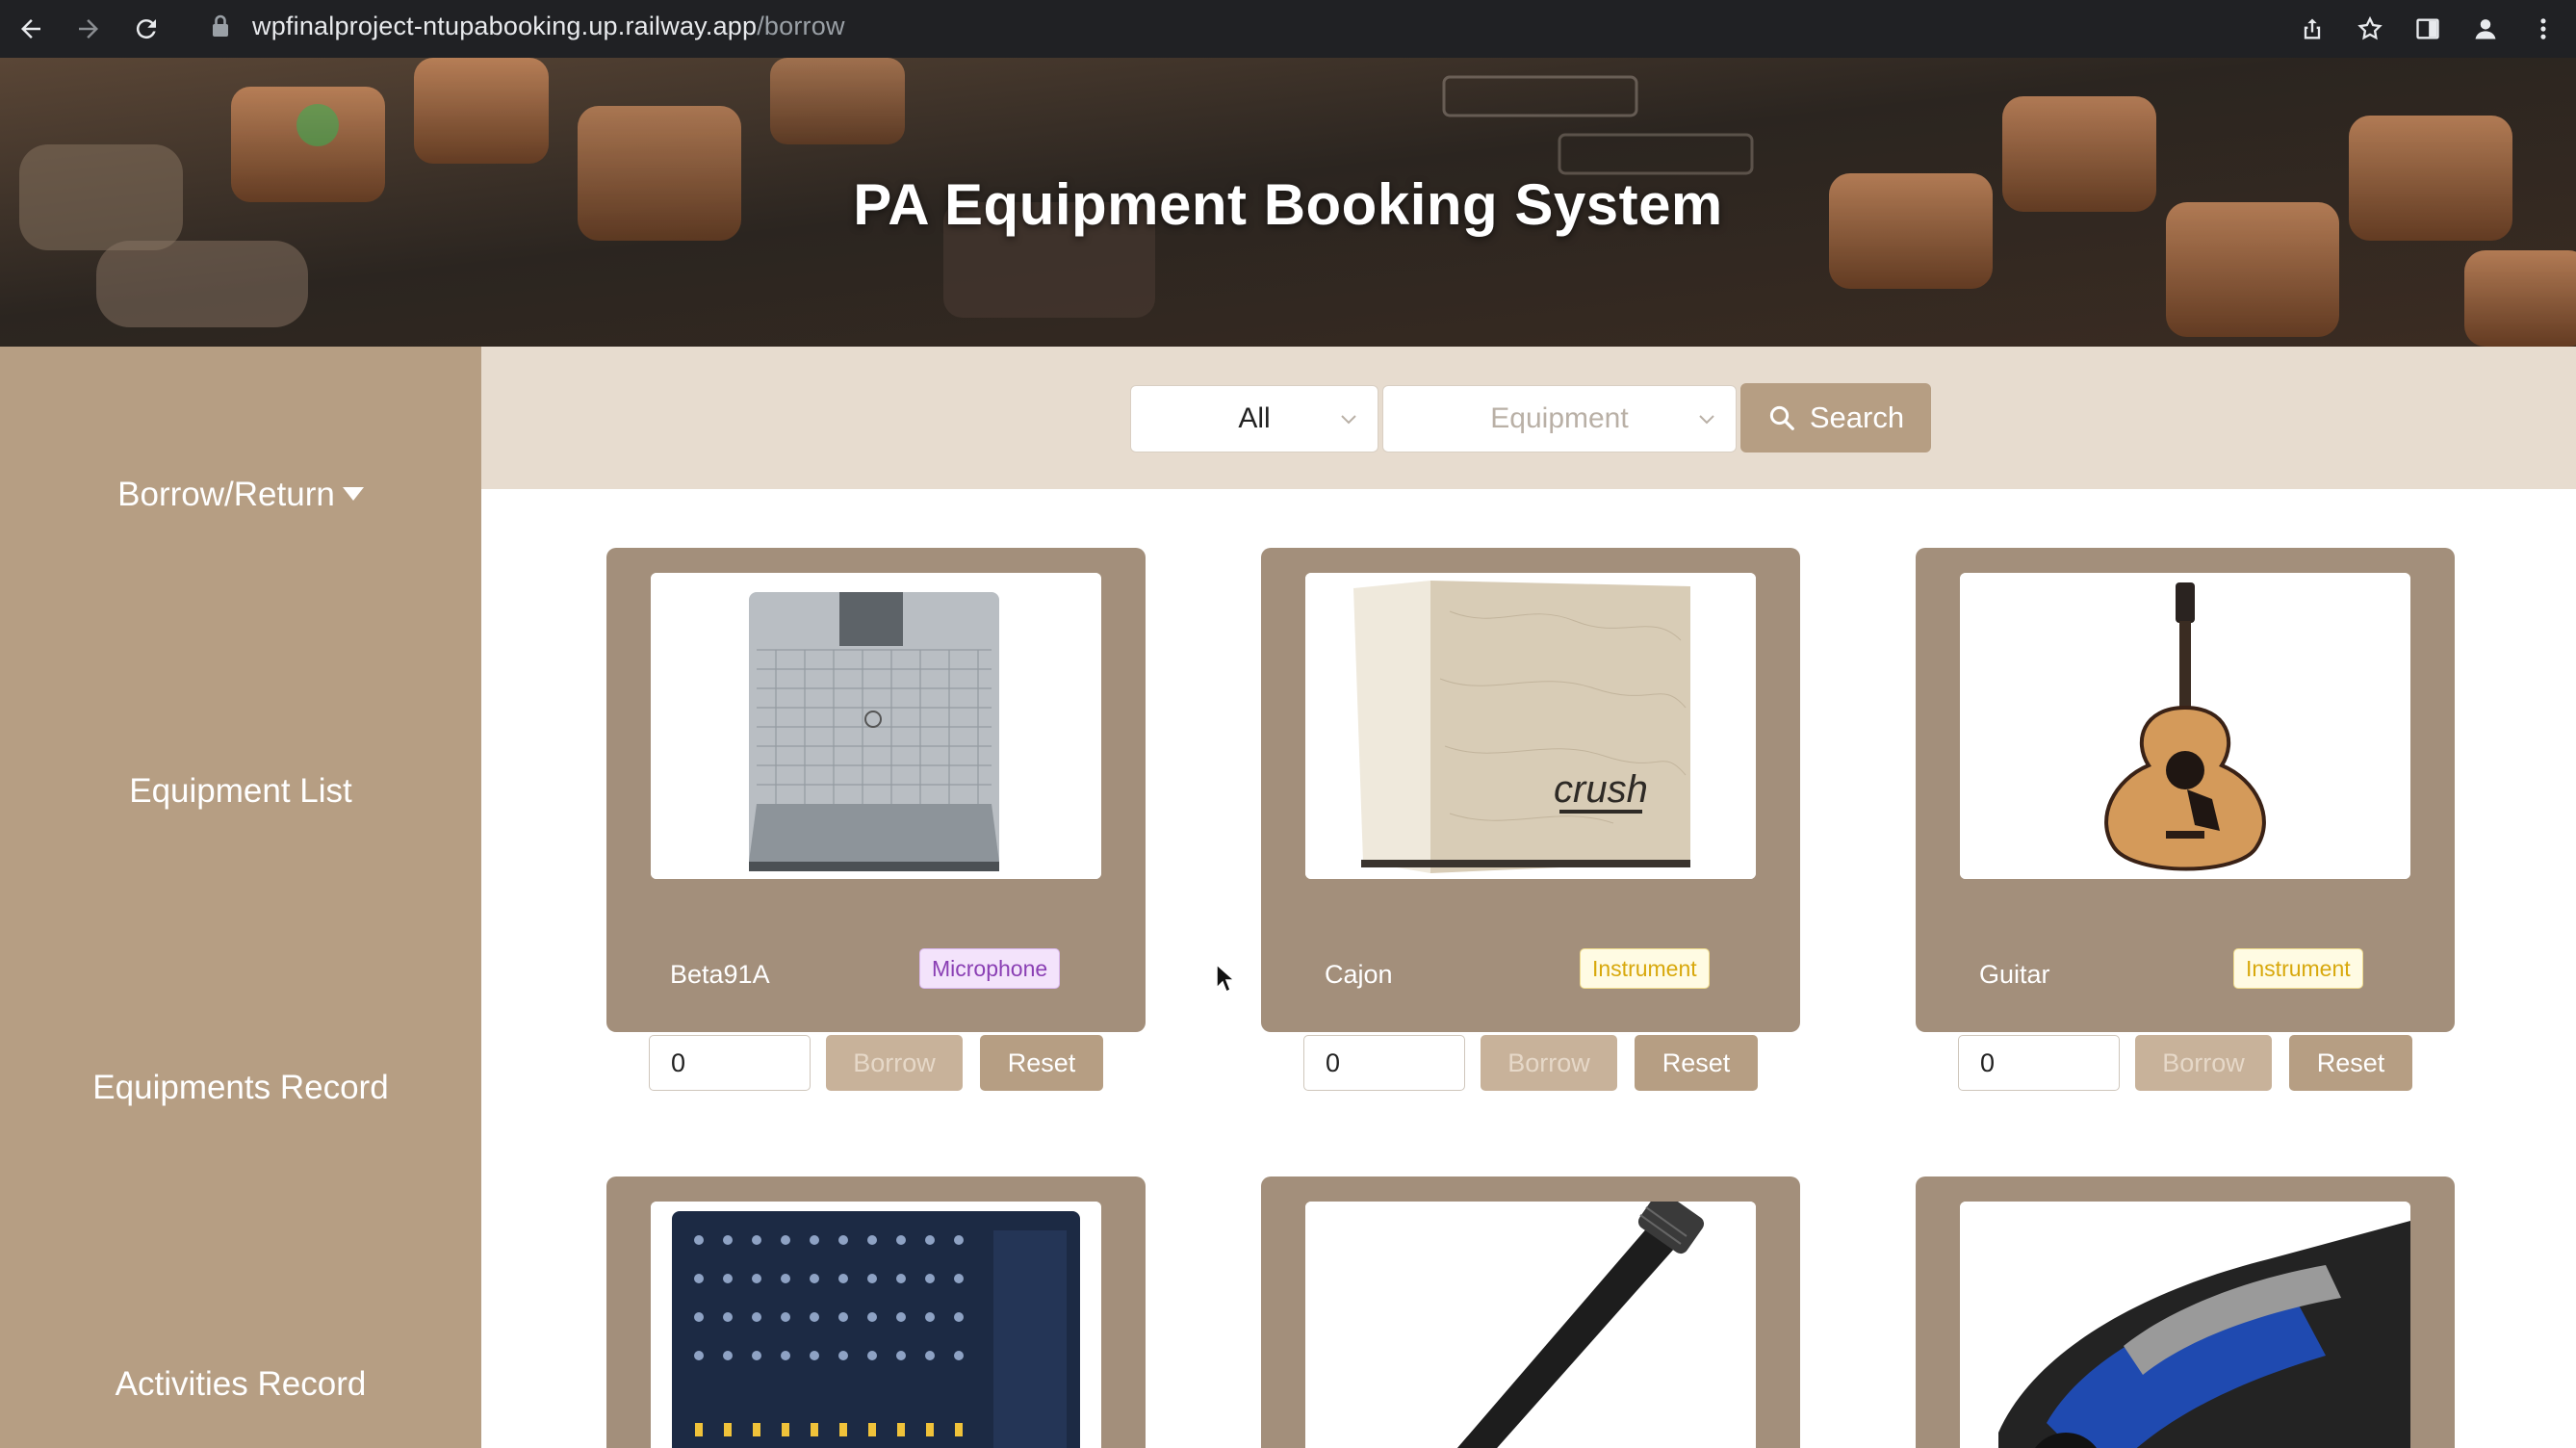  What do you see at coordinates (2428, 29) in the screenshot?
I see `side-panel-icon` at bounding box center [2428, 29].